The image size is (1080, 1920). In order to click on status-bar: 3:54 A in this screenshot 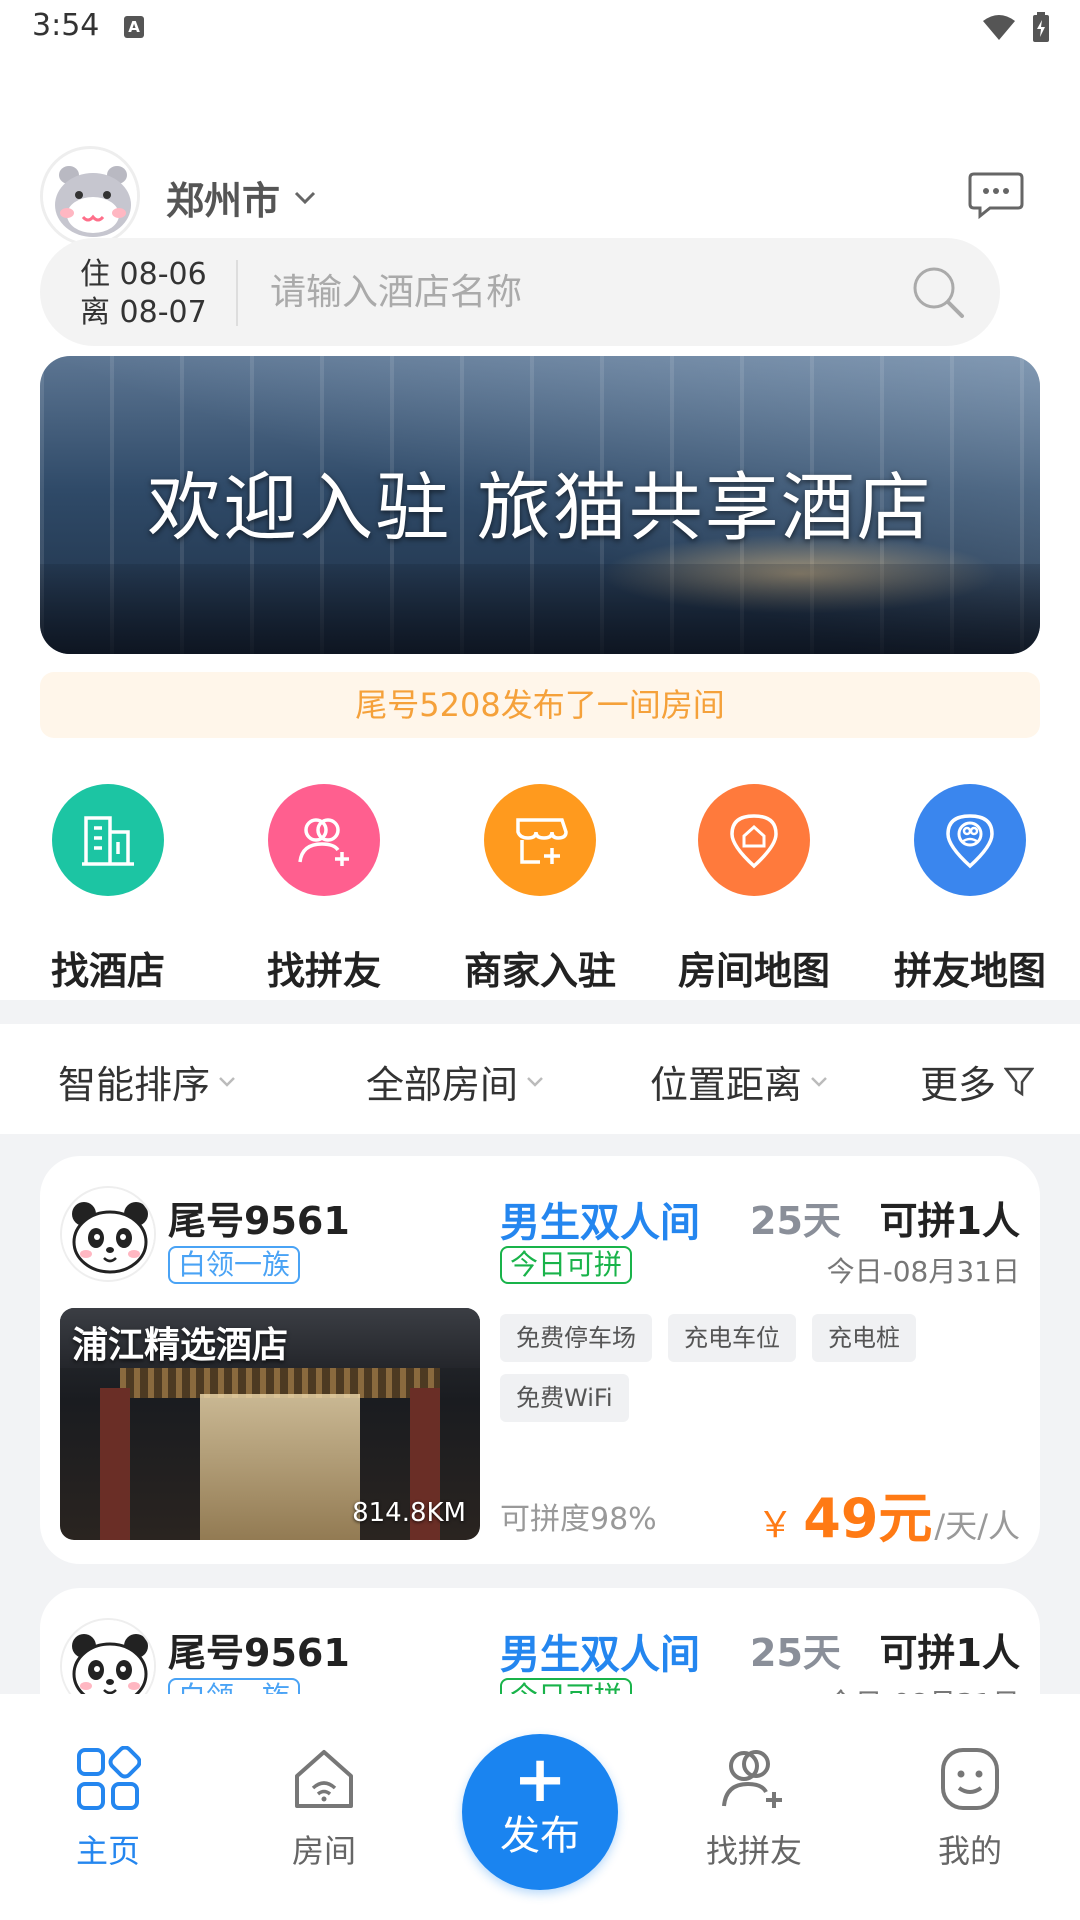, I will do `click(540, 28)`.